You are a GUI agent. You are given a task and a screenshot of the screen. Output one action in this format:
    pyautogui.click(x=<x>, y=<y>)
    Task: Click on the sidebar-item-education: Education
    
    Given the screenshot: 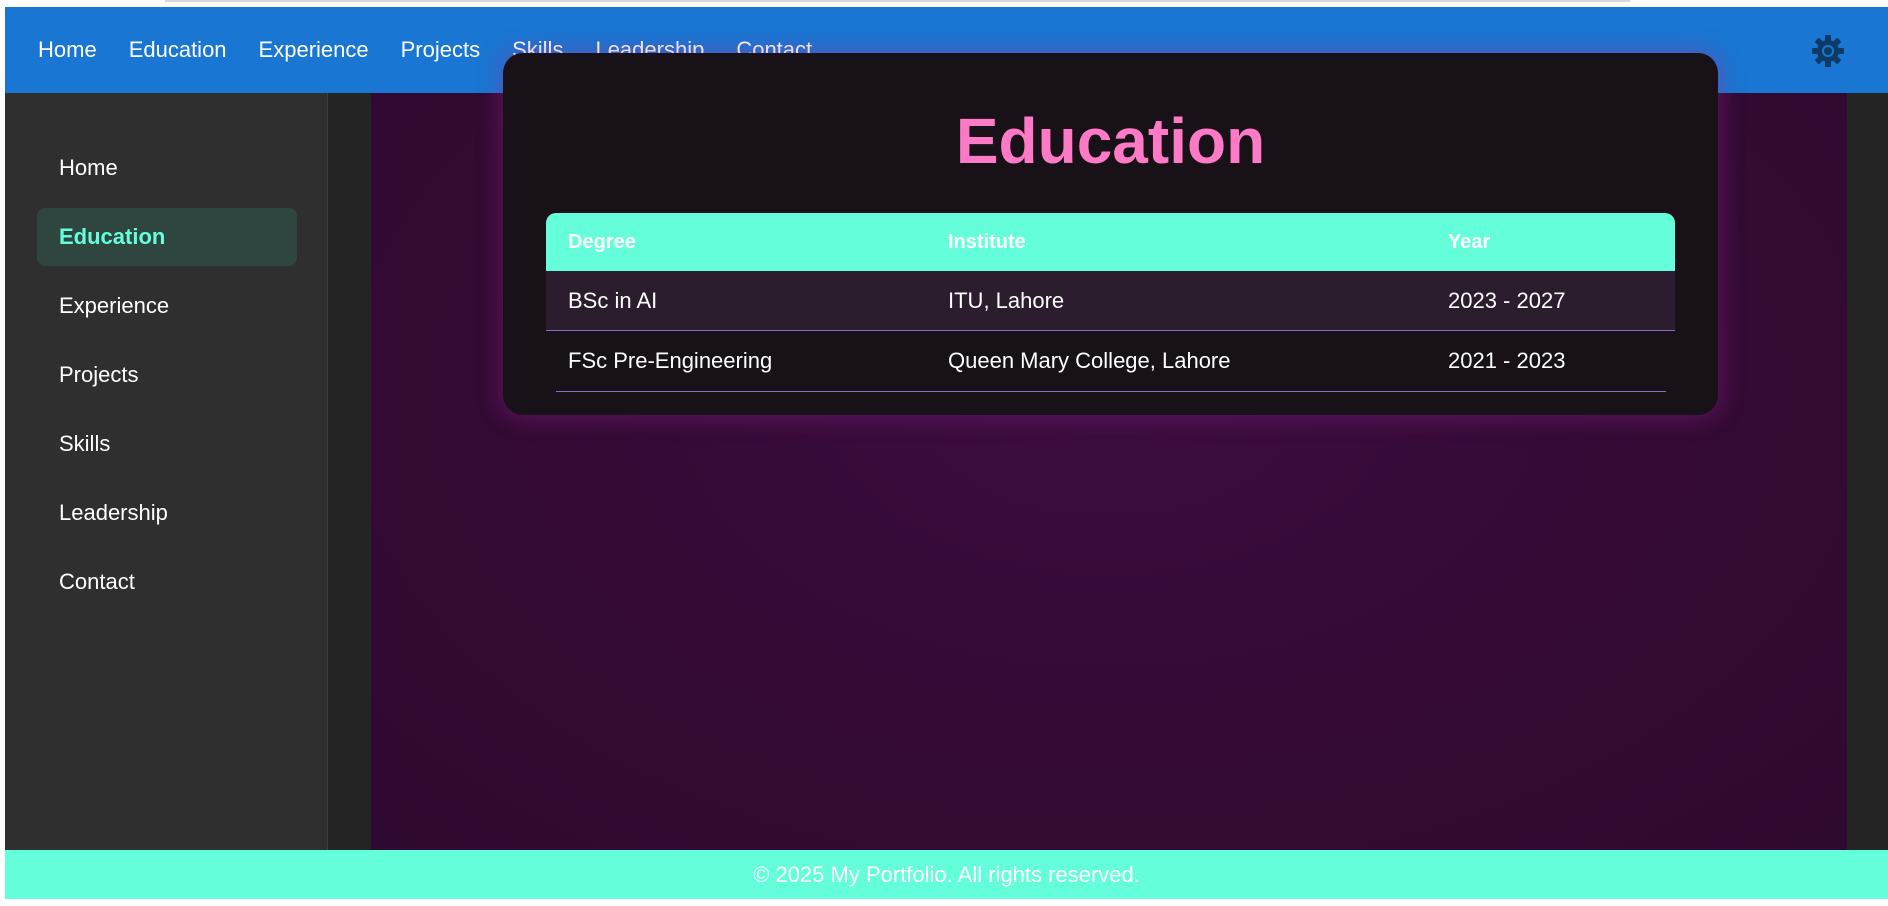 What is the action you would take?
    pyautogui.click(x=167, y=237)
    